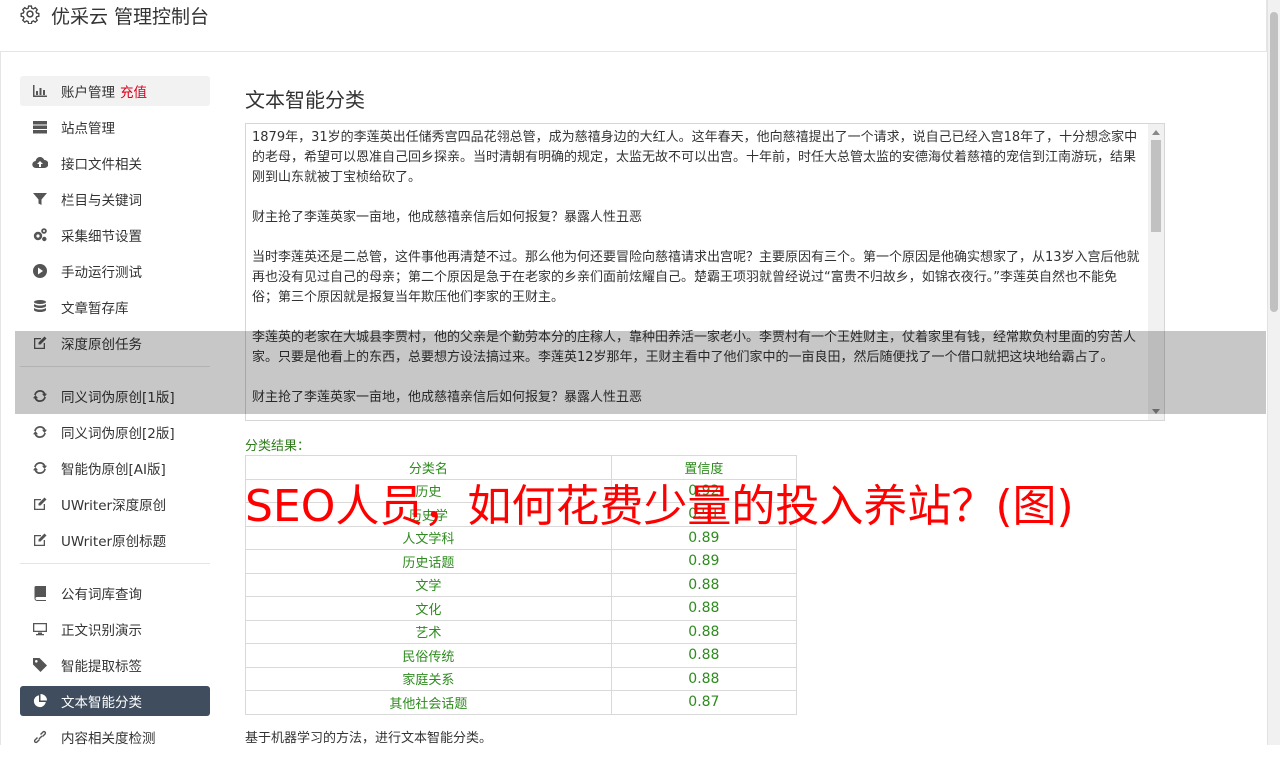 The height and width of the screenshot is (758, 1280). I want to click on sidebar-item-label: 正文识别演示, so click(101, 631).